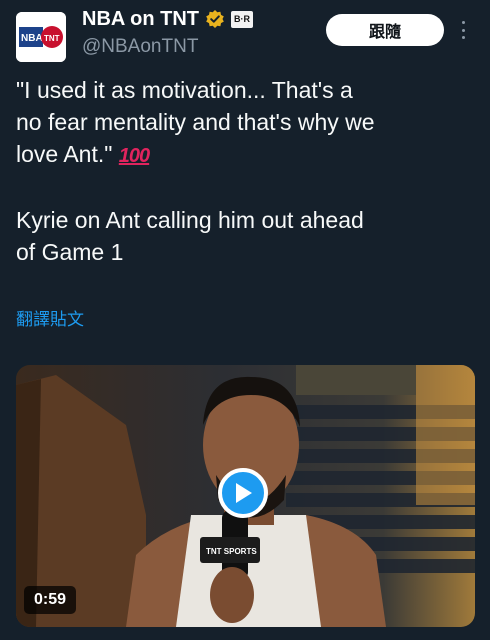 The width and height of the screenshot is (490, 640). I want to click on tweet-line-1: "I used it as motivation... That's a, so click(184, 90).